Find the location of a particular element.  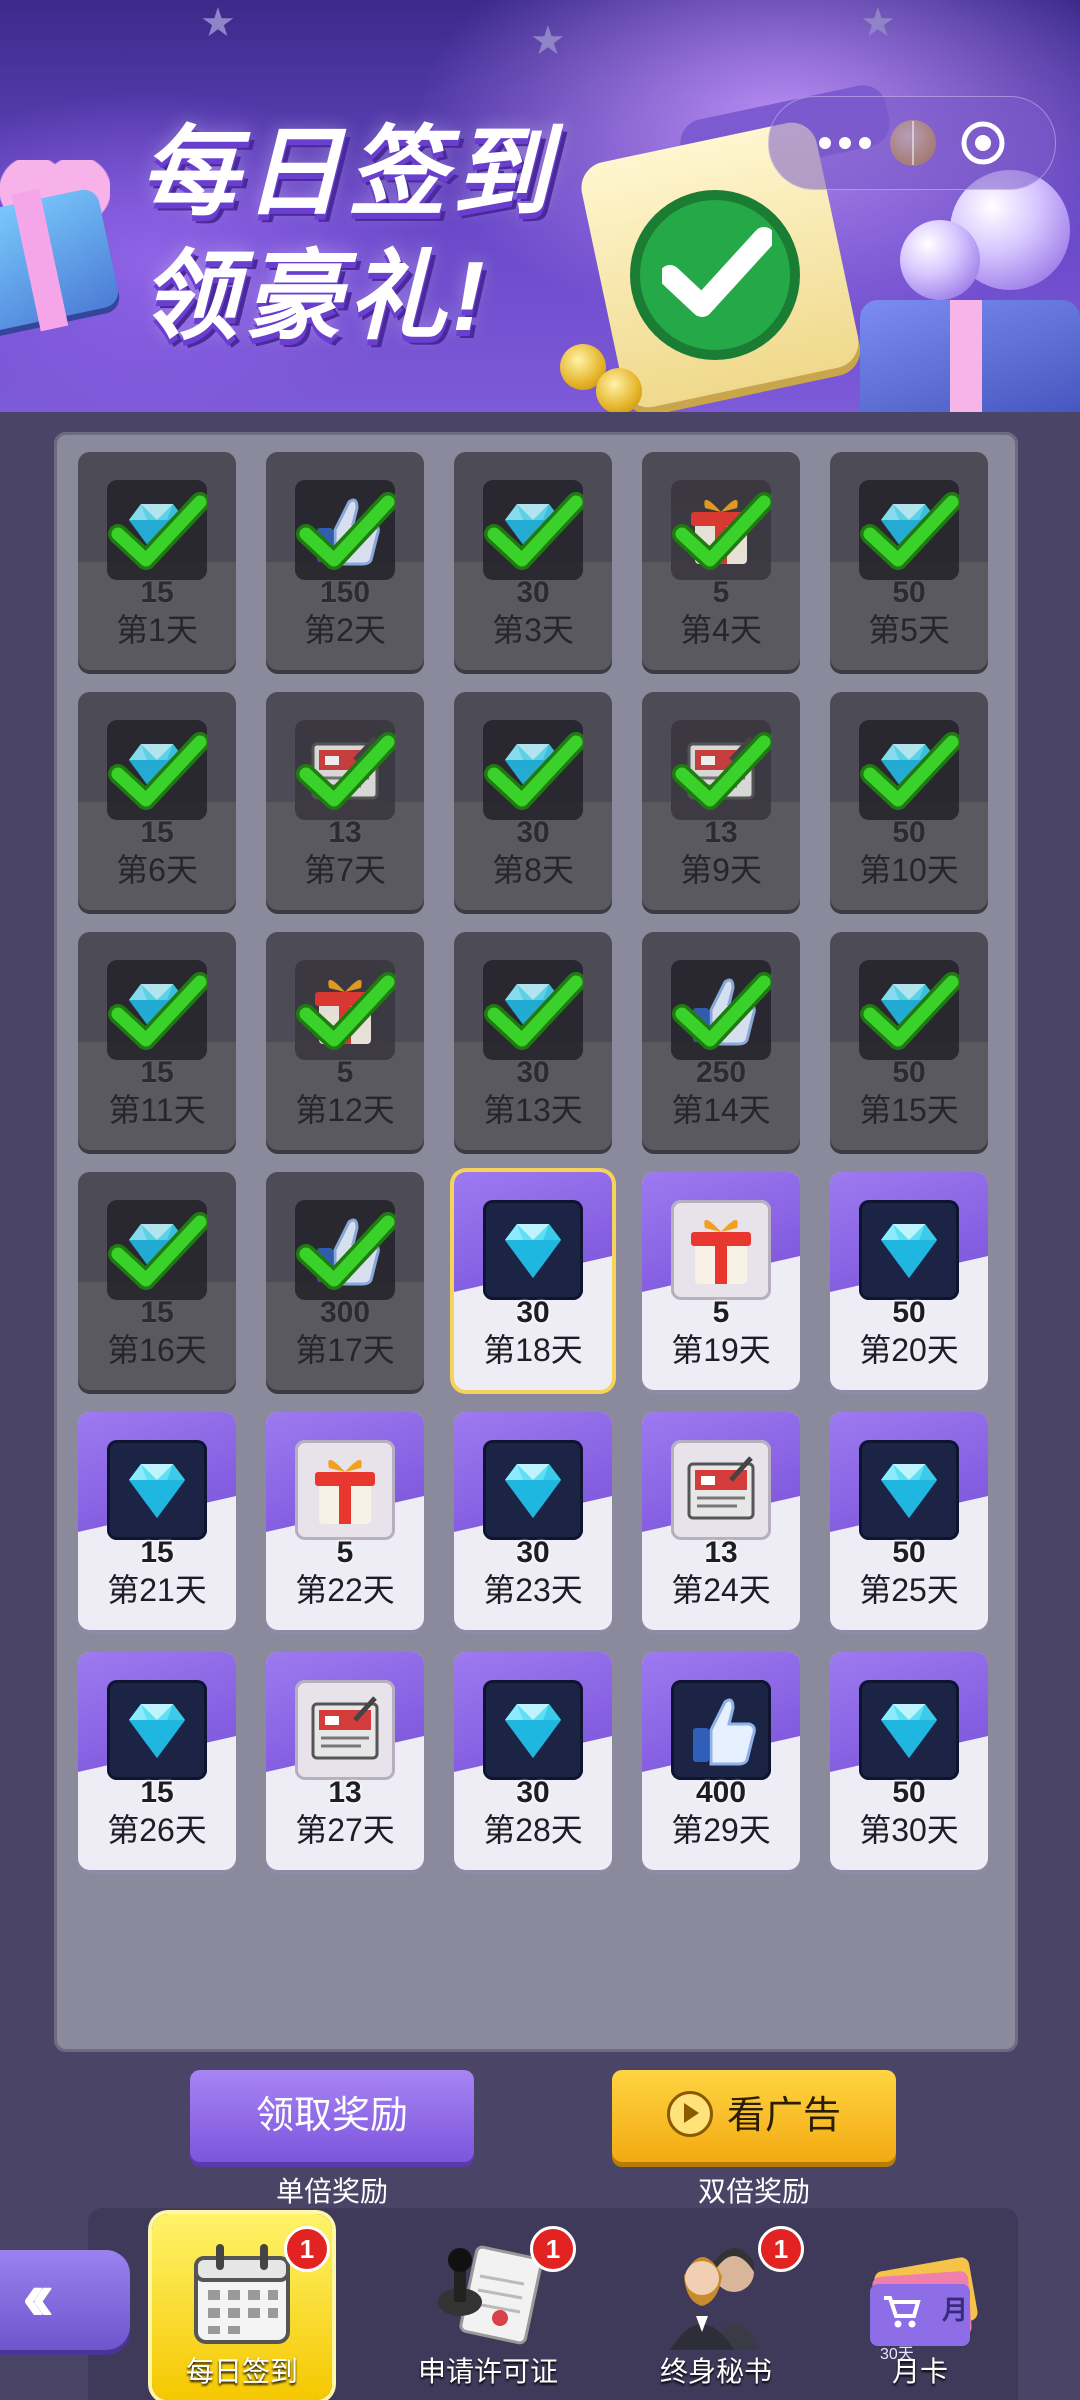

license-icon is located at coordinates (345, 1730).